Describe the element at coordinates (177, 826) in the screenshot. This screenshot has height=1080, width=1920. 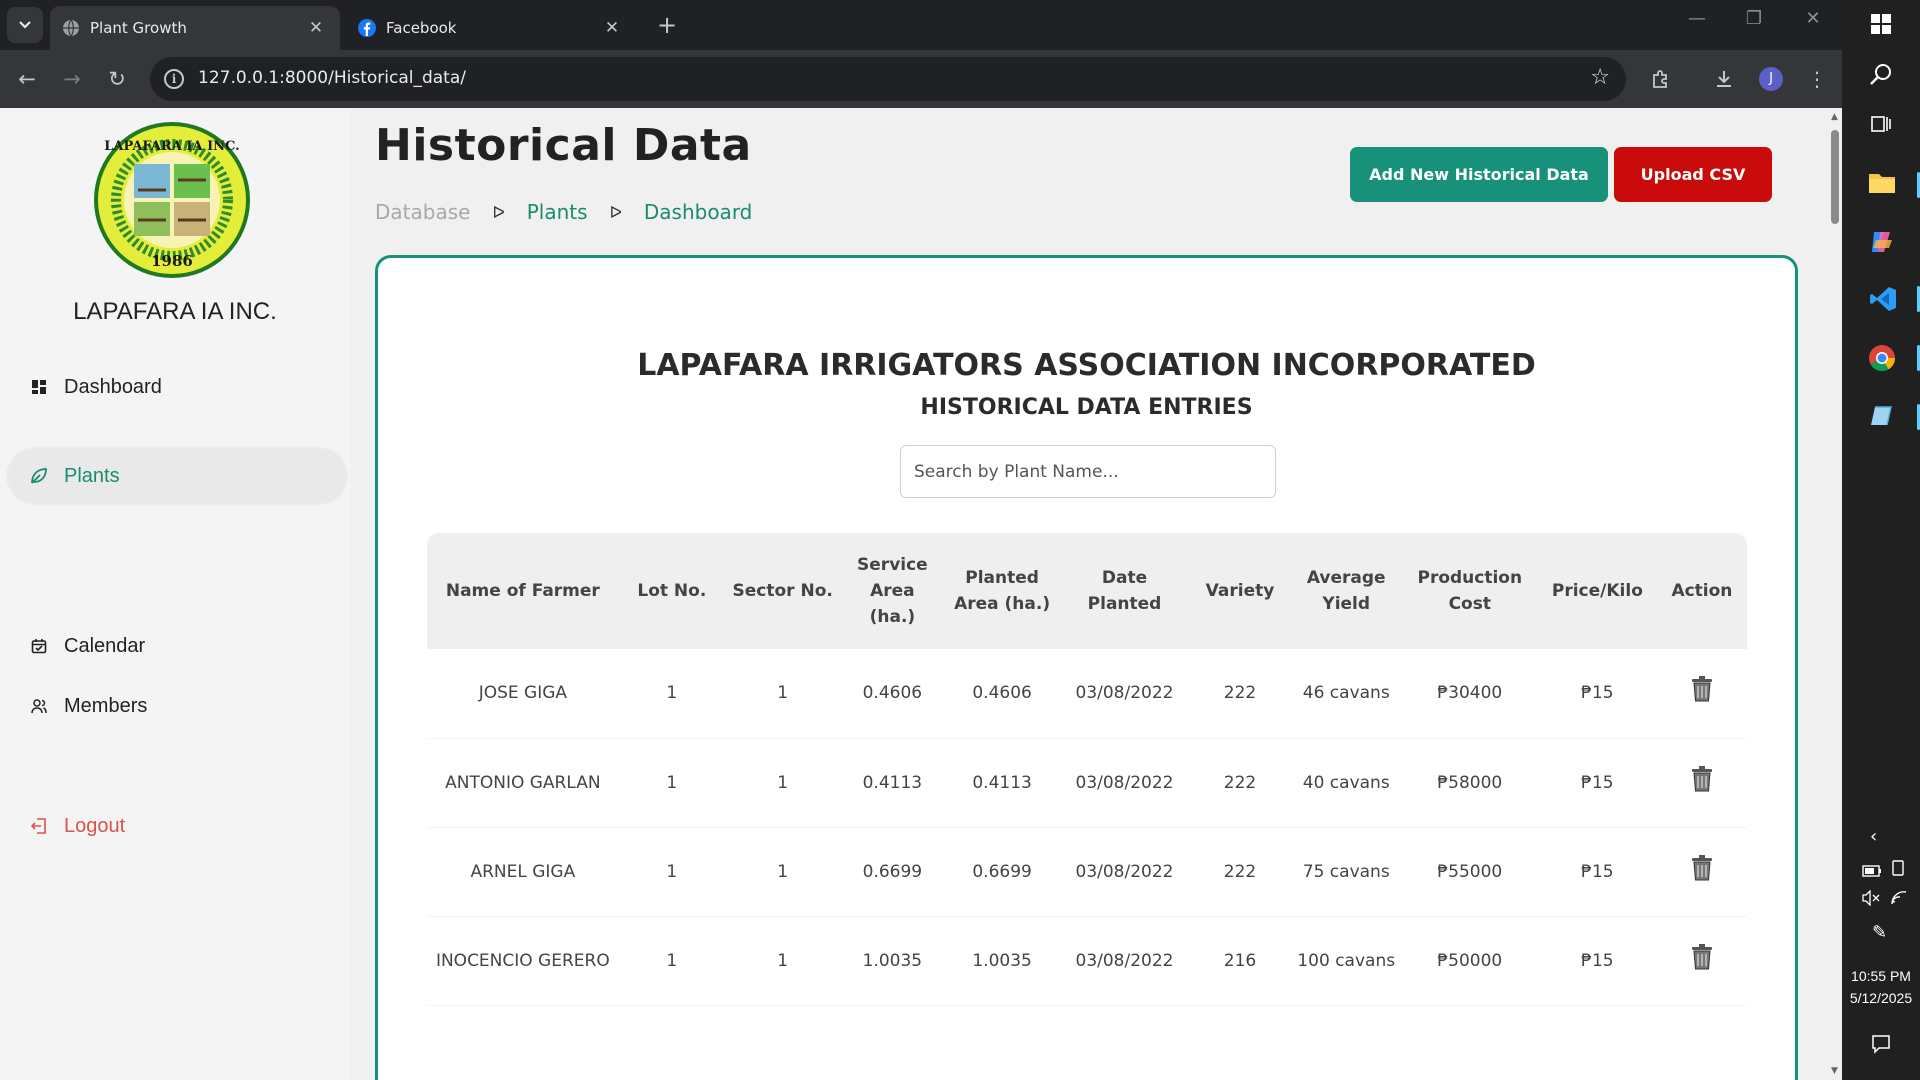
I see `logout-button: Logout` at that location.